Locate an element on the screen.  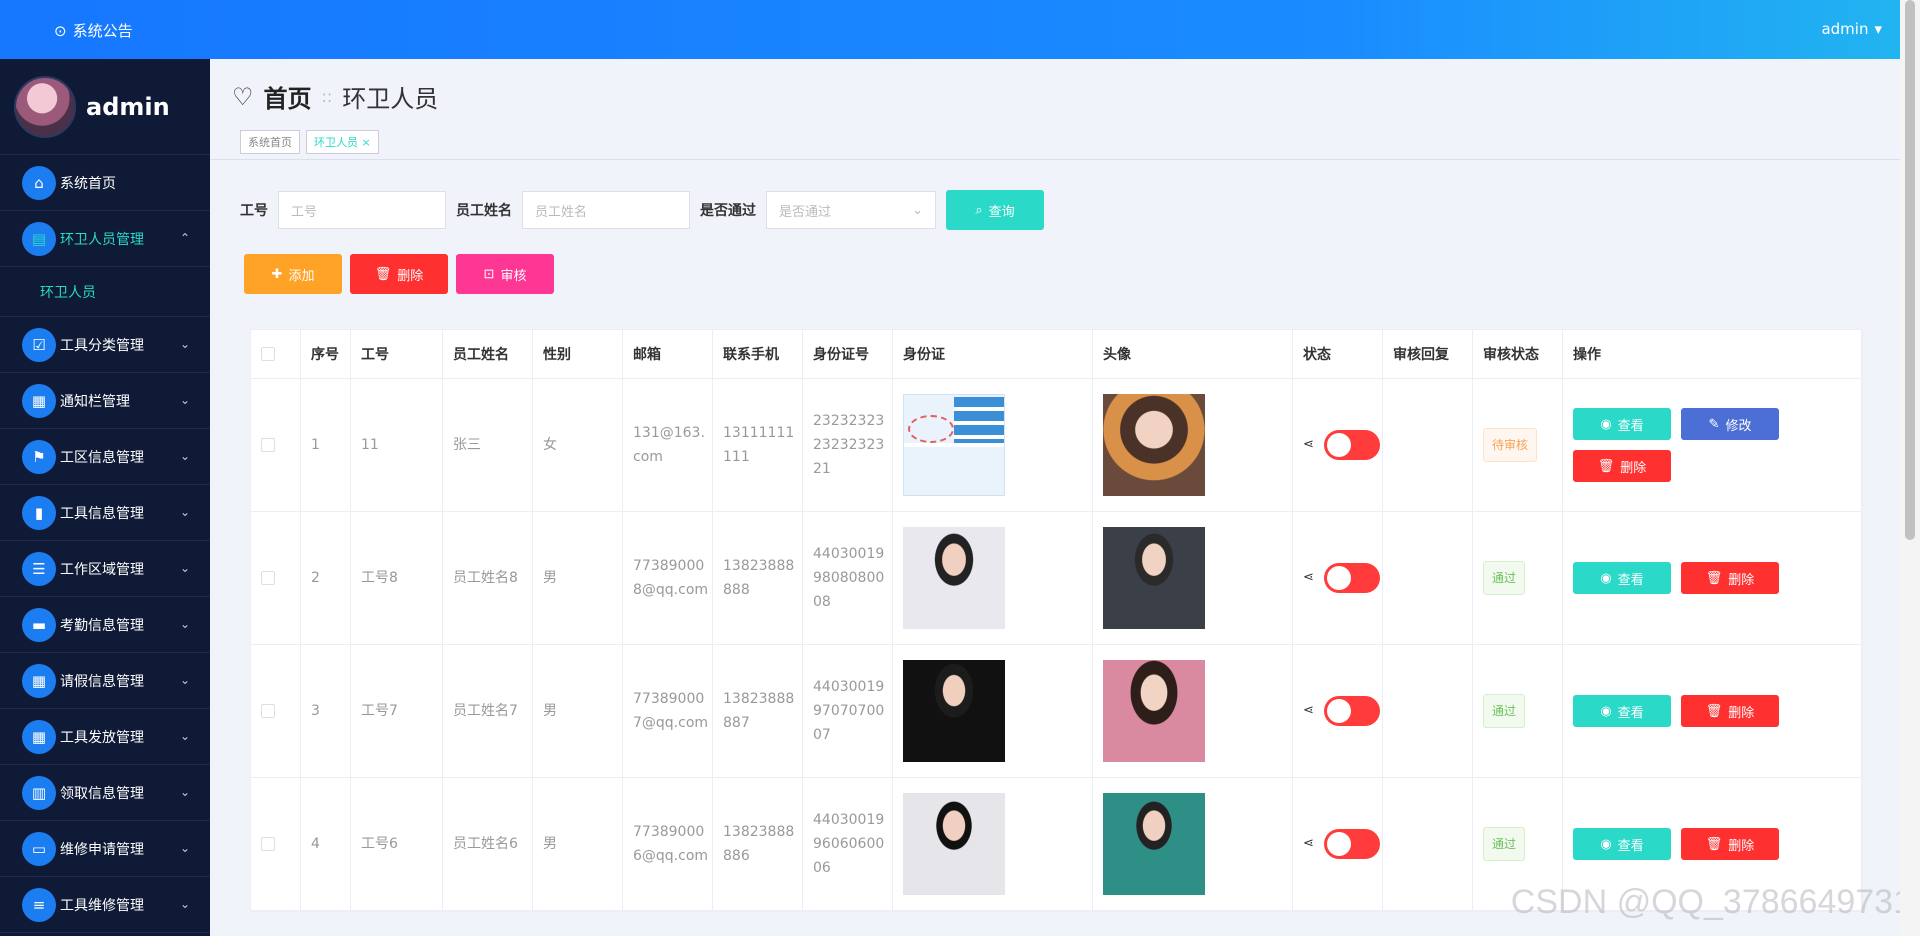
view-label: 查看 is located at coordinates (1630, 845).